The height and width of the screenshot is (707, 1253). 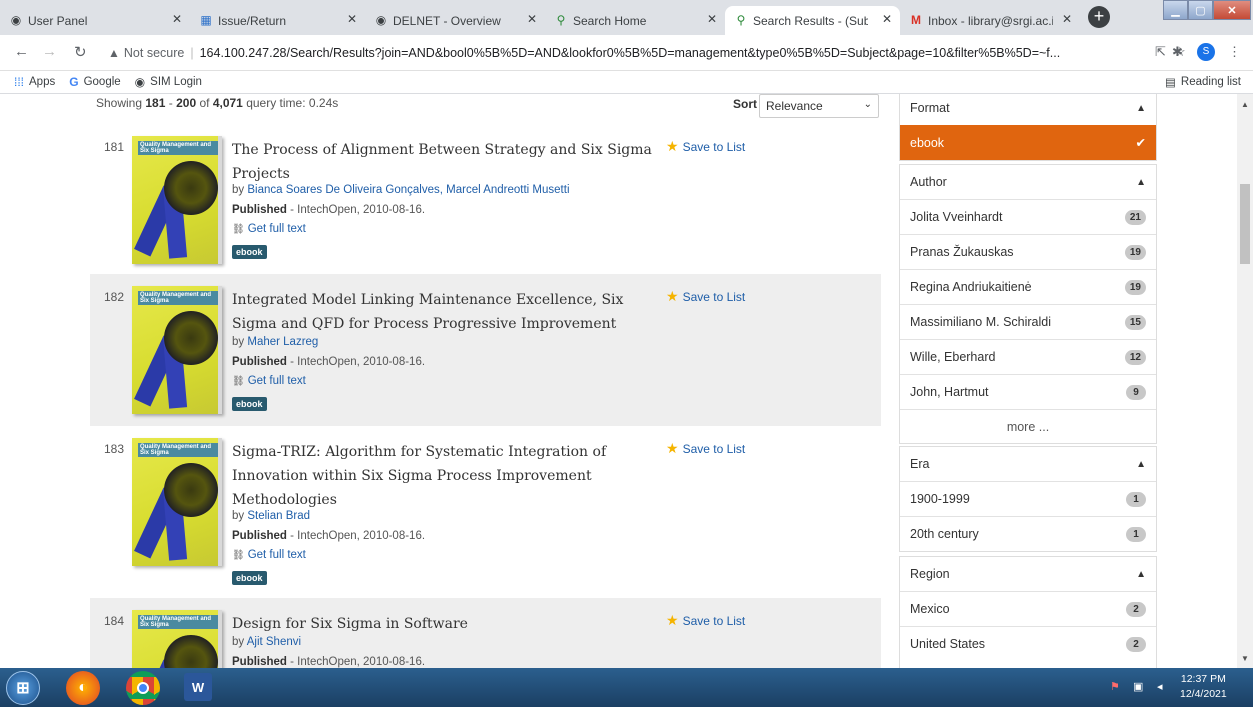 I want to click on extensions-icon: ✱, so click(x=1177, y=52).